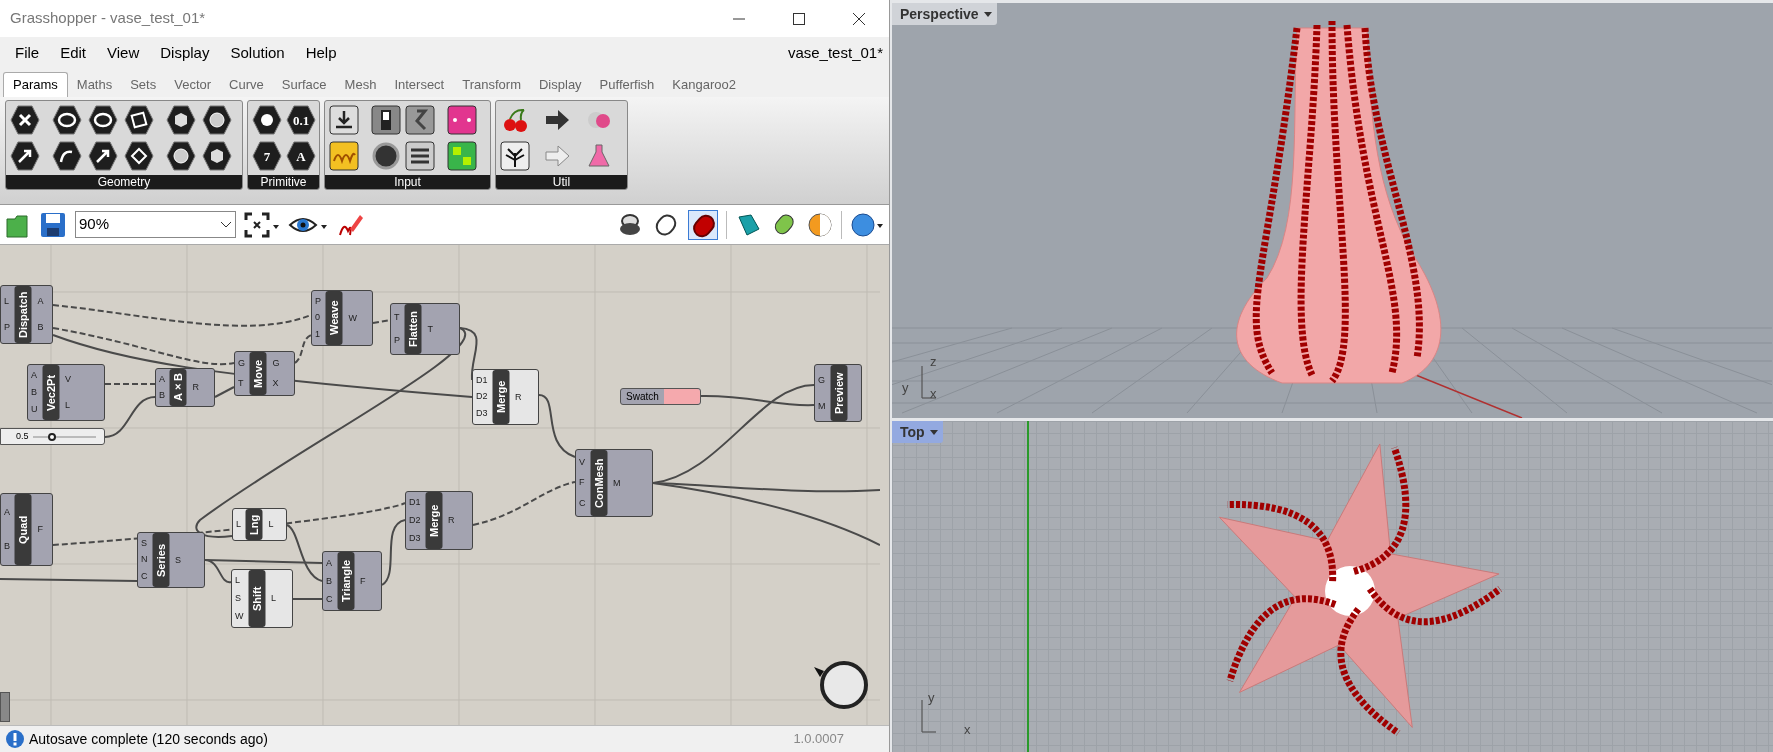  Describe the element at coordinates (1360, 589) in the screenshot. I see `star-vase-drawing` at that location.